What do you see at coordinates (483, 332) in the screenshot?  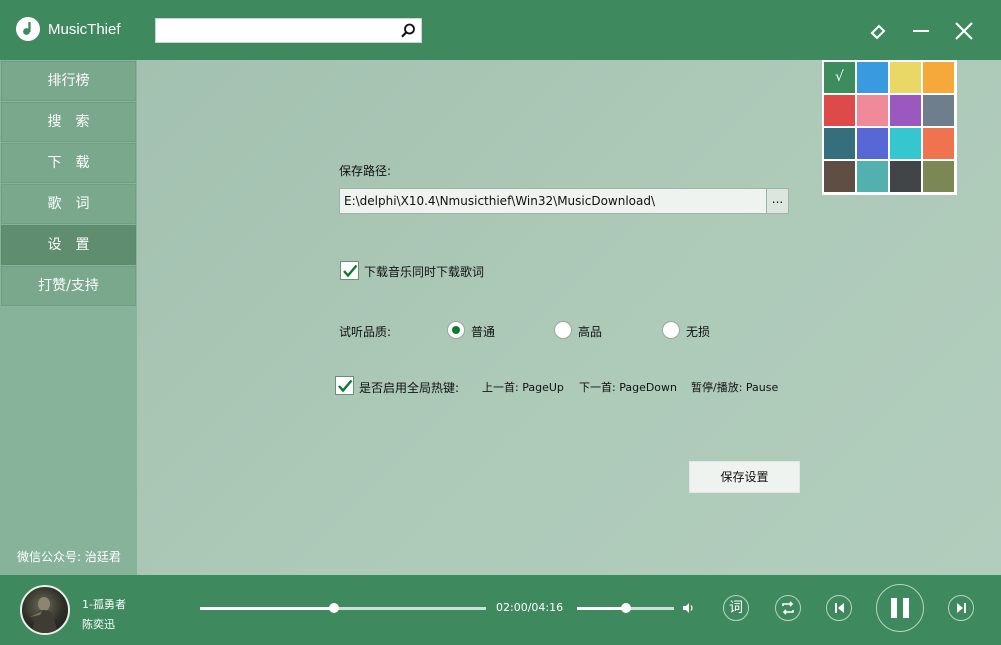 I see `quality-normal-label: 普通` at bounding box center [483, 332].